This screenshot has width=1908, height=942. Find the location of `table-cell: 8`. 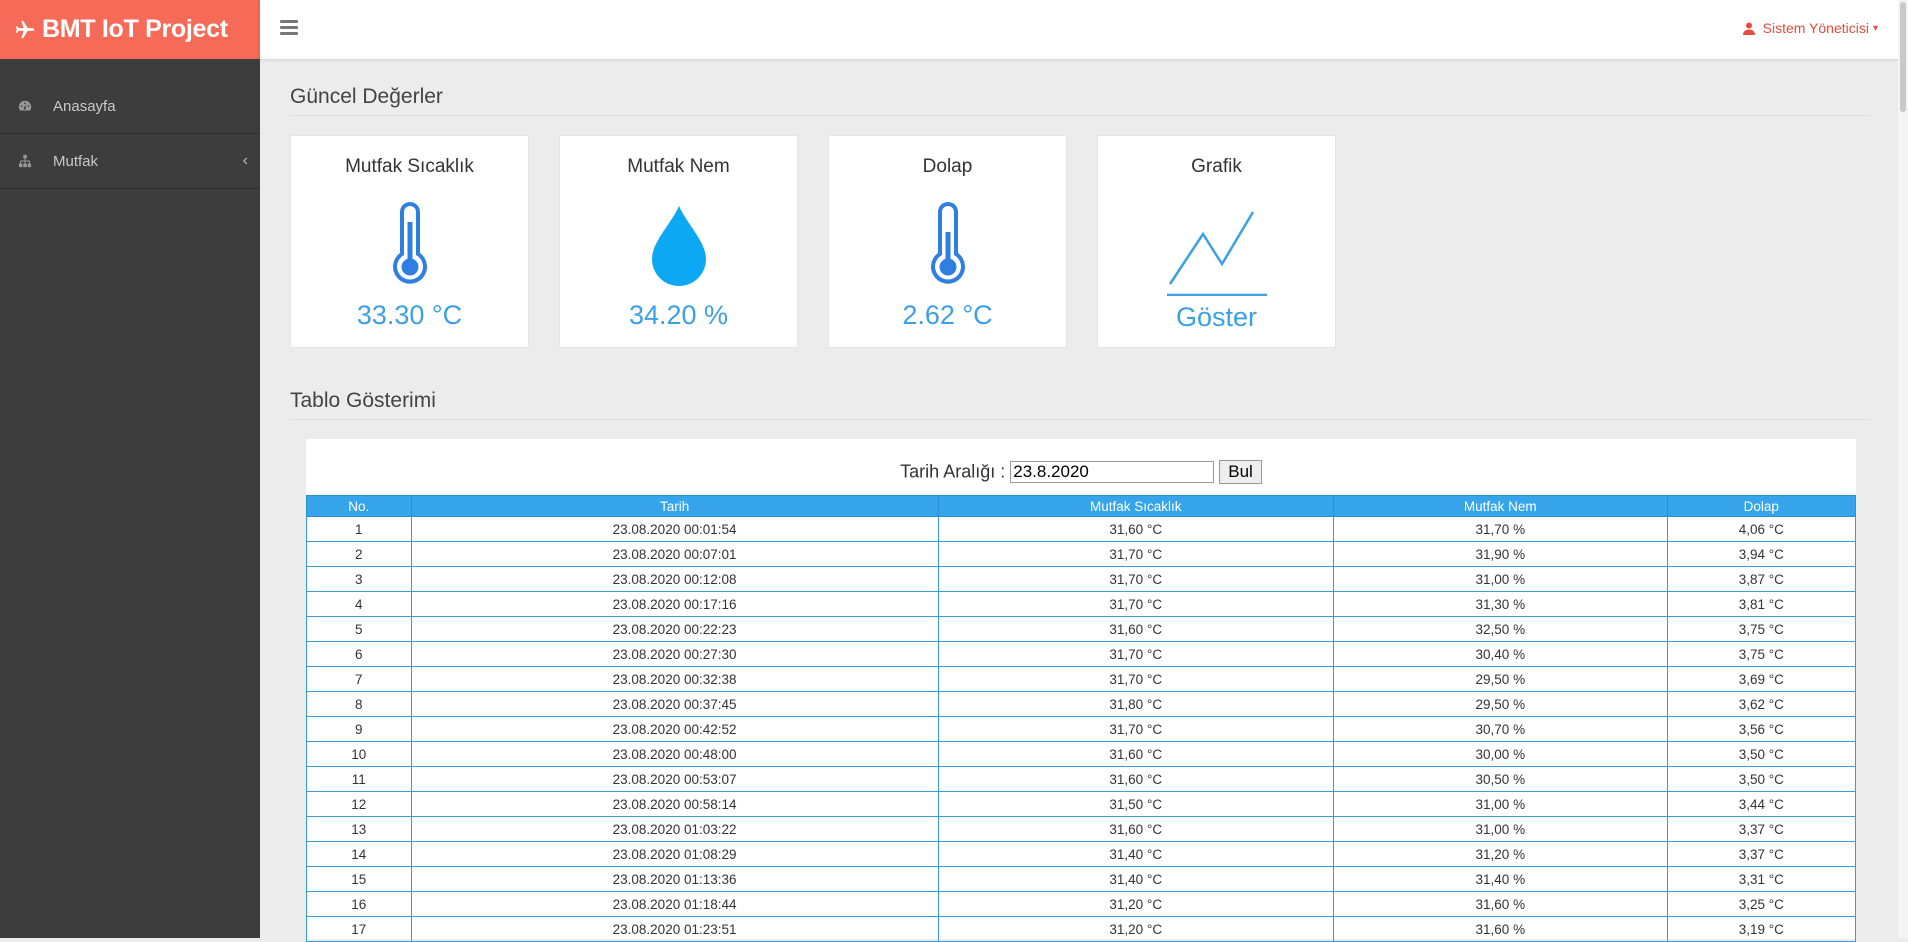

table-cell: 8 is located at coordinates (359, 704).